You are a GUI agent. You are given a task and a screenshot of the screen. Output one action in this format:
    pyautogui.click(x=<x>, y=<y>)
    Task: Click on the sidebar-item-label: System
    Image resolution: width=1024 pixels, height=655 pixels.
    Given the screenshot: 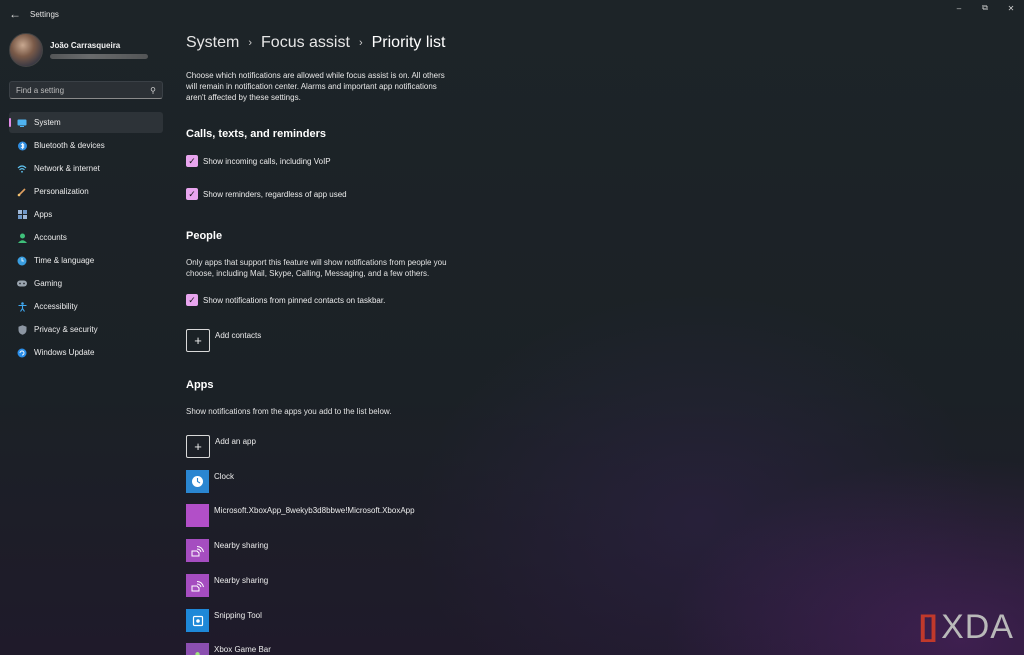 What is the action you would take?
    pyautogui.click(x=47, y=122)
    